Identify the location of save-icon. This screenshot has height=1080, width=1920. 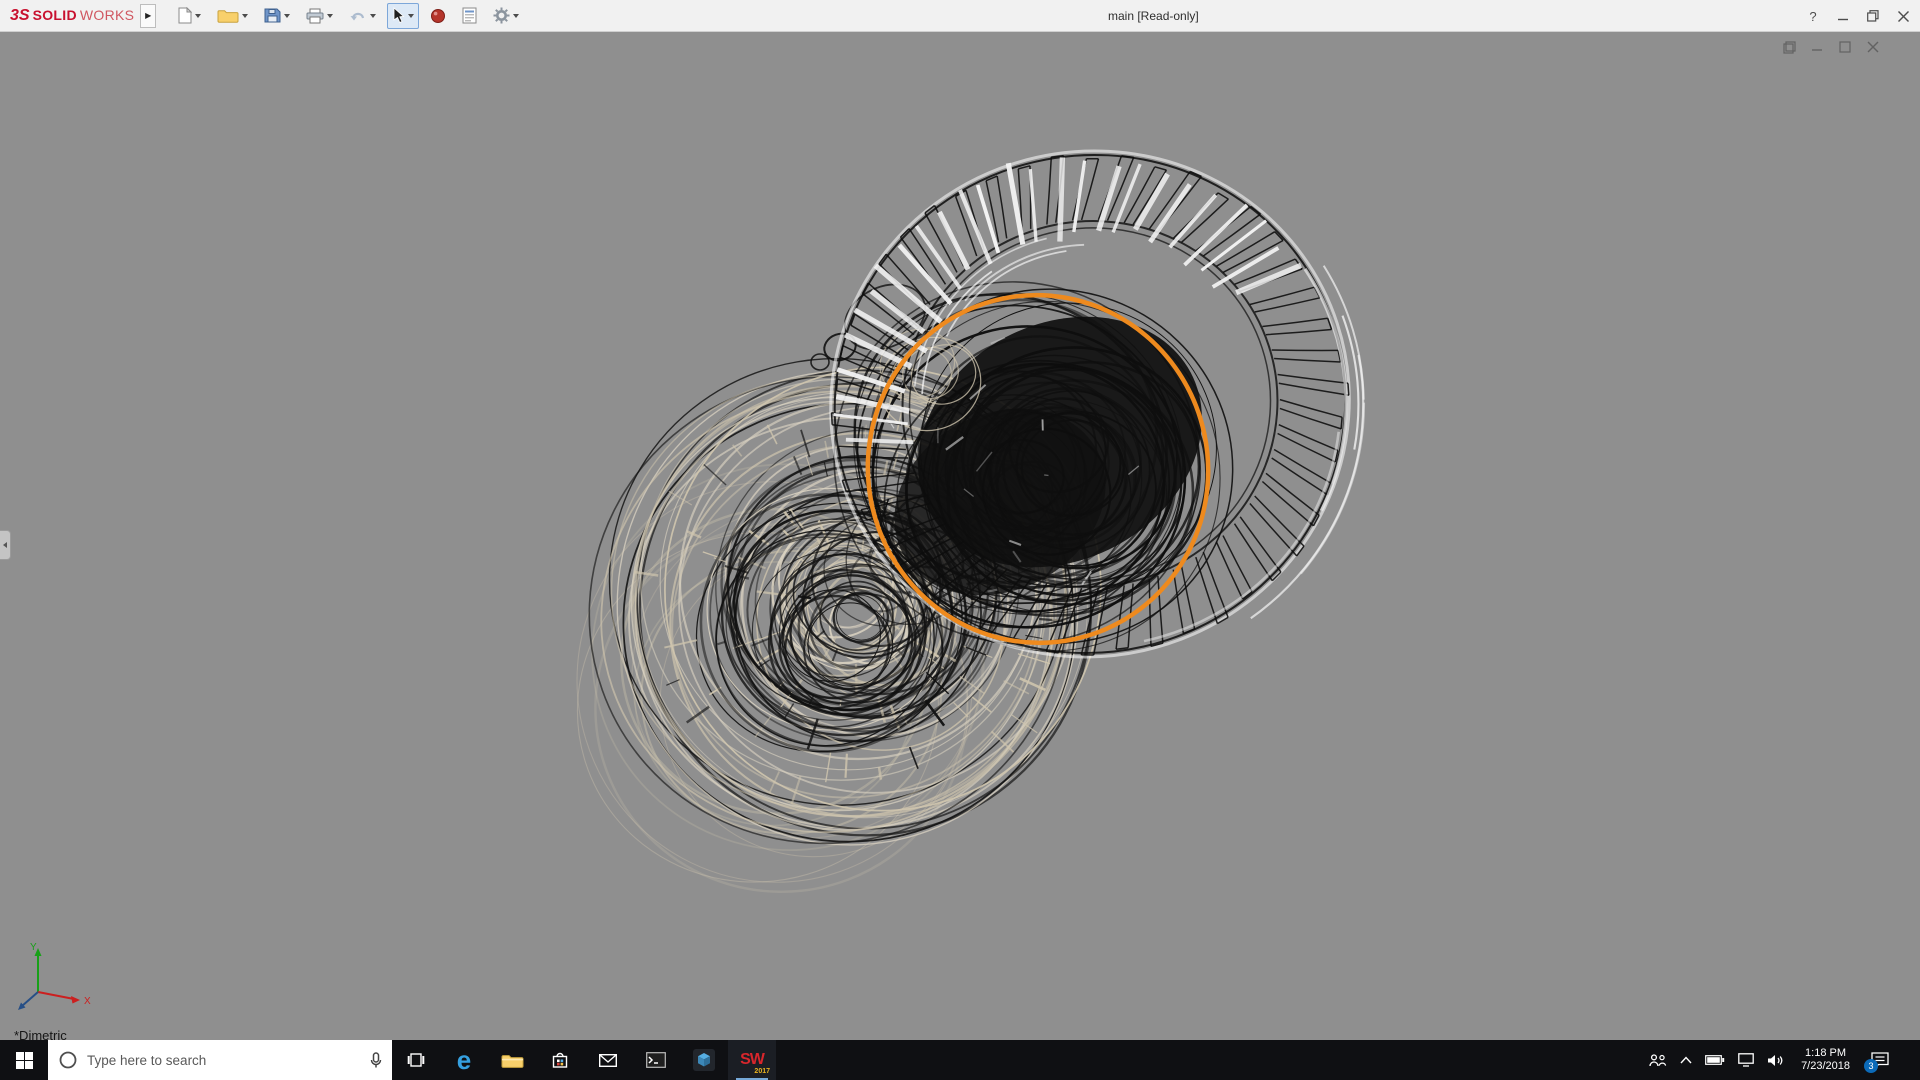
(272, 15).